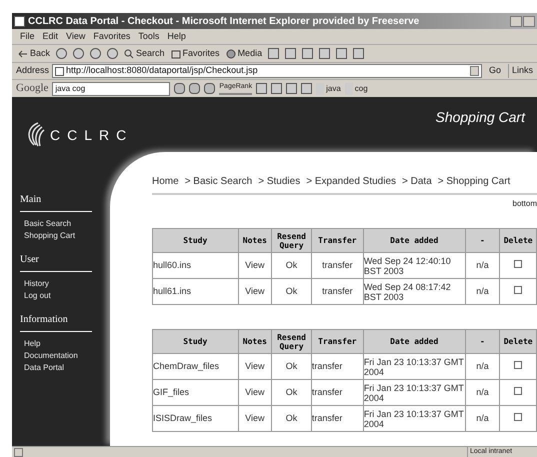 The width and height of the screenshot is (537, 457). Describe the element at coordinates (529, 21) in the screenshot. I see `maximize-button` at that location.